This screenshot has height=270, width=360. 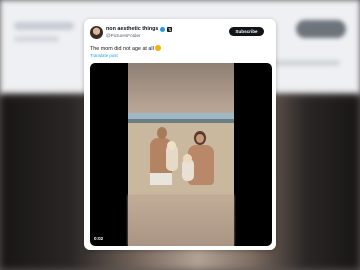 I want to click on video-elapsed-time: 0:02, so click(x=99, y=238).